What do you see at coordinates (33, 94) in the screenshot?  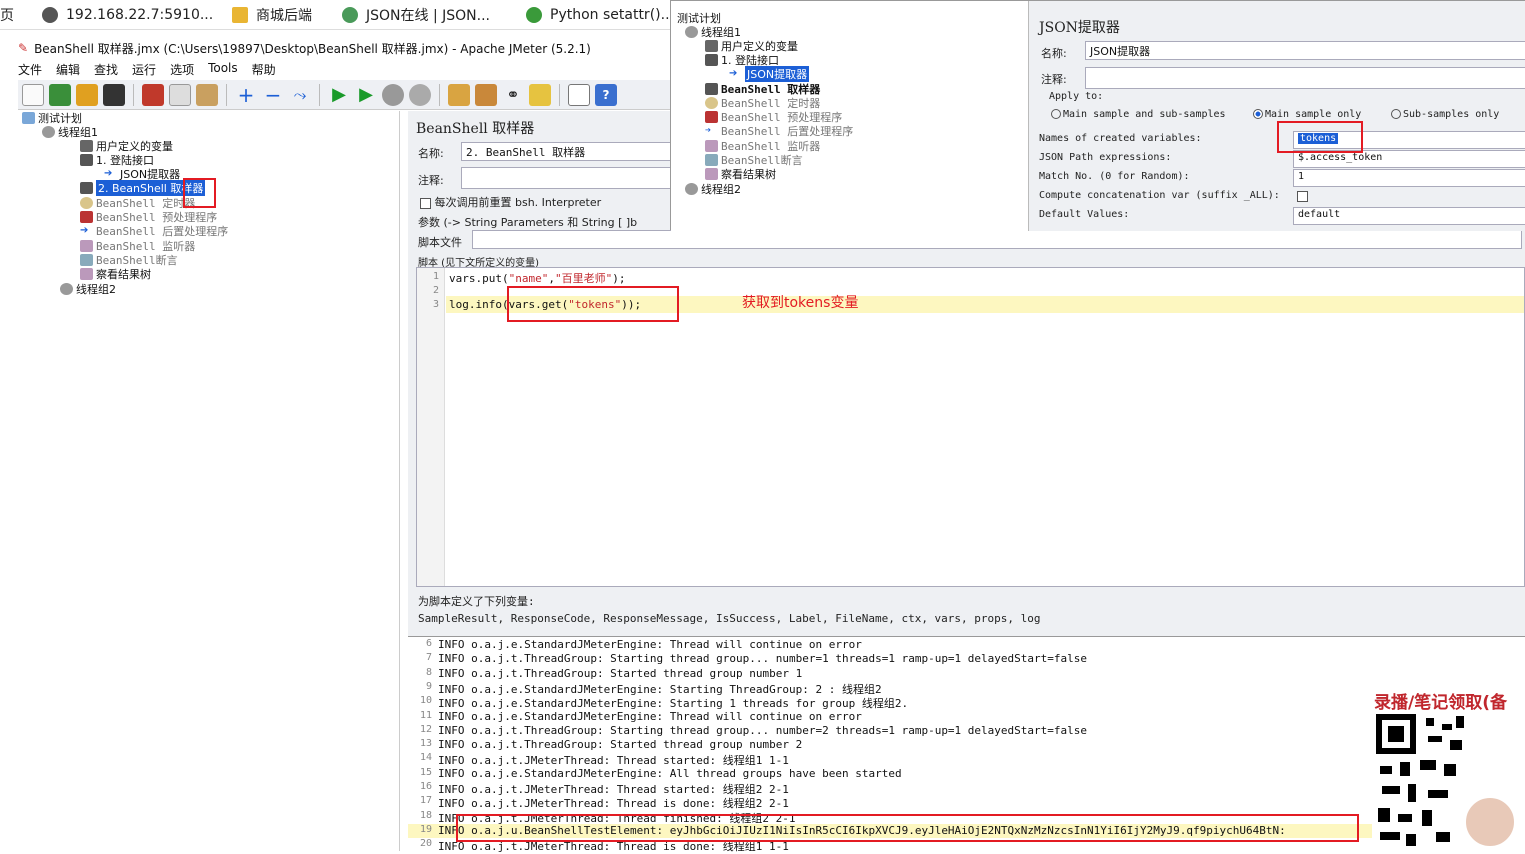 I see `new-icon` at bounding box center [33, 94].